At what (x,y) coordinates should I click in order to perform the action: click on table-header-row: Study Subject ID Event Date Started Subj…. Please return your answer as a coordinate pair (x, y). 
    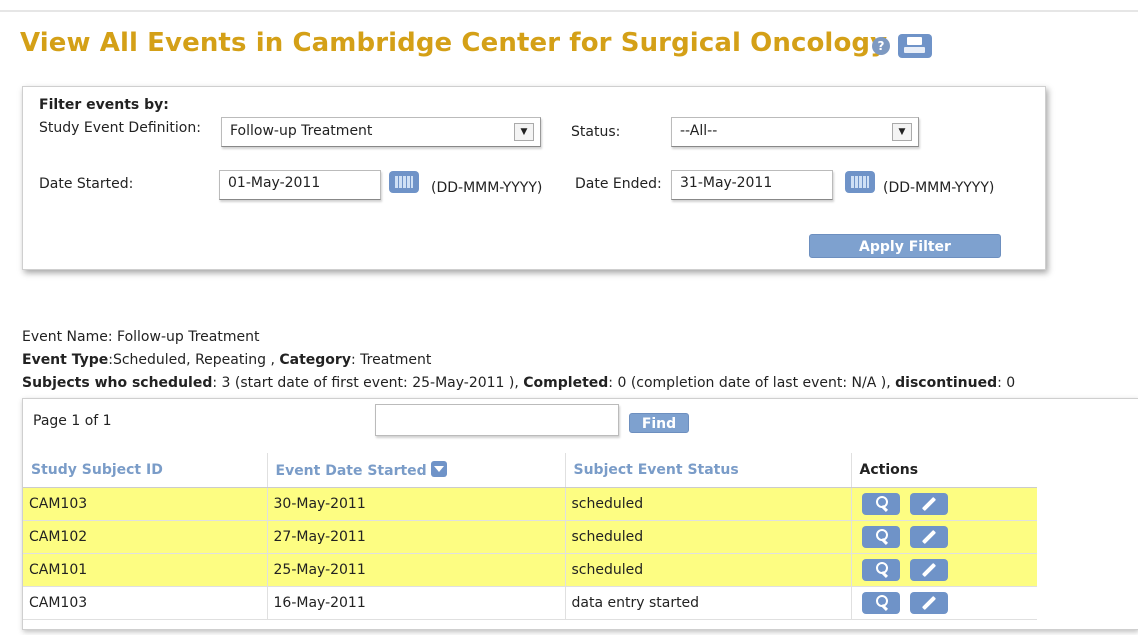
    Looking at the image, I should click on (530, 470).